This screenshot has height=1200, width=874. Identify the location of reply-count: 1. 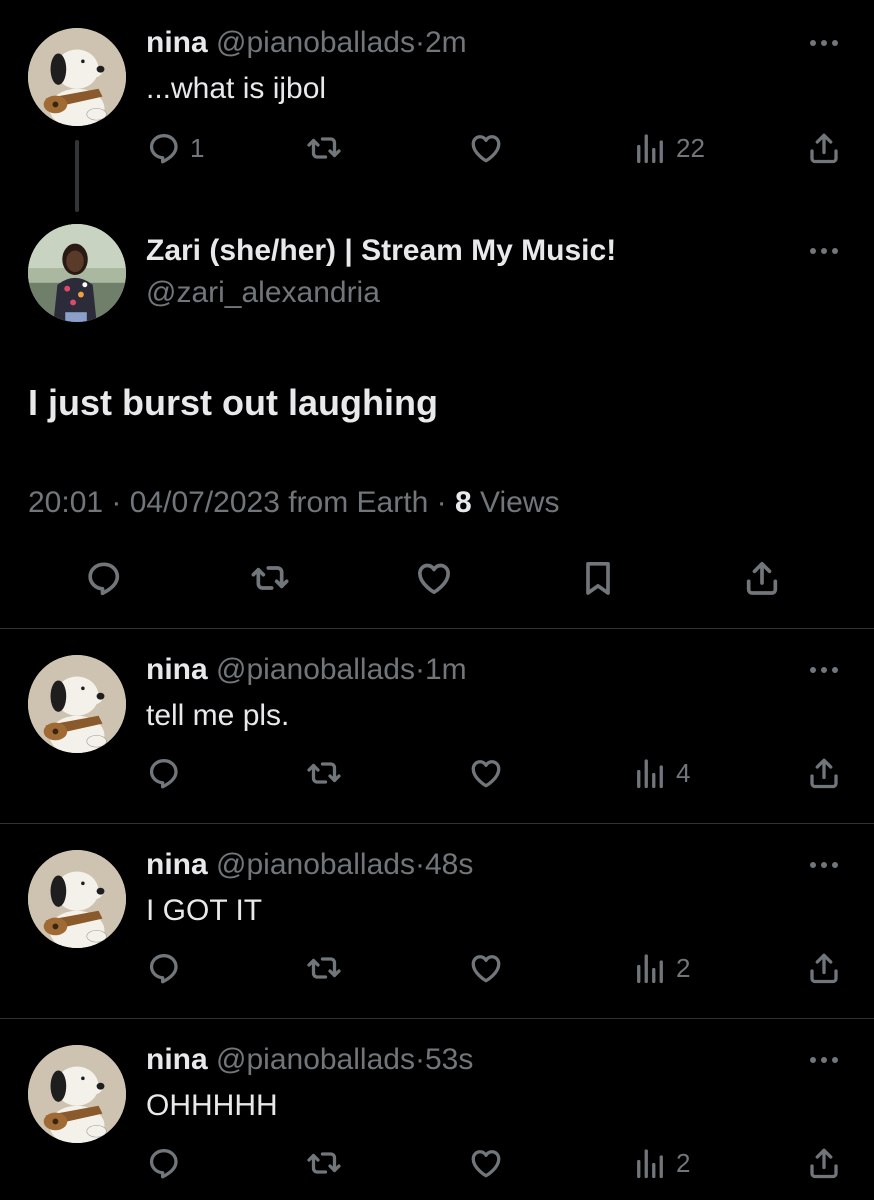
(197, 147).